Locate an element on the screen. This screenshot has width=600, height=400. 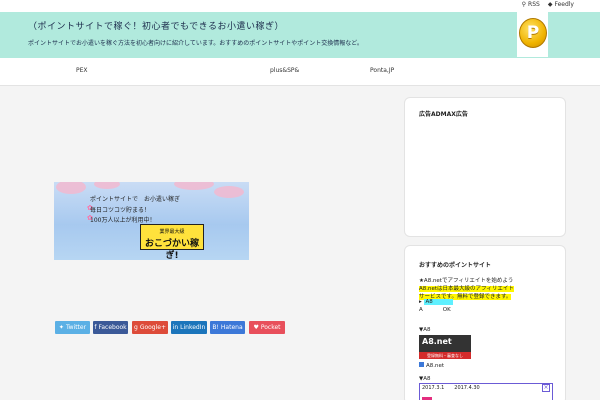
site-title: （ポイントサイトで稼ぐ！初心者でもできるお小遣い稼ぎ） is located at coordinates (156, 25).